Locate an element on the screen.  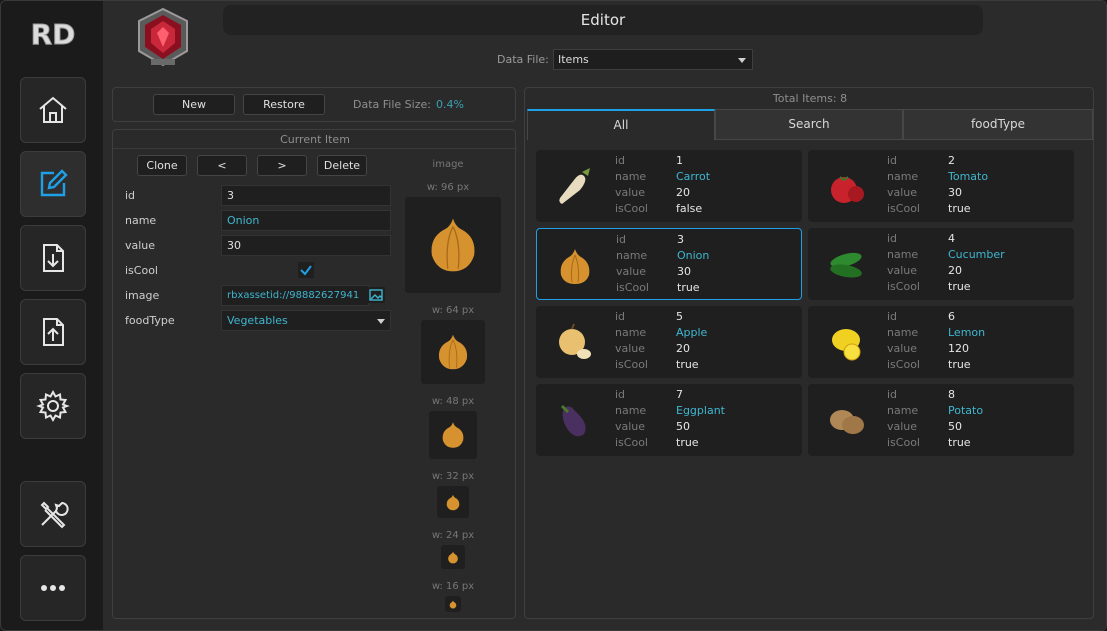
item-name-value: Cucumber is located at coordinates (976, 254).